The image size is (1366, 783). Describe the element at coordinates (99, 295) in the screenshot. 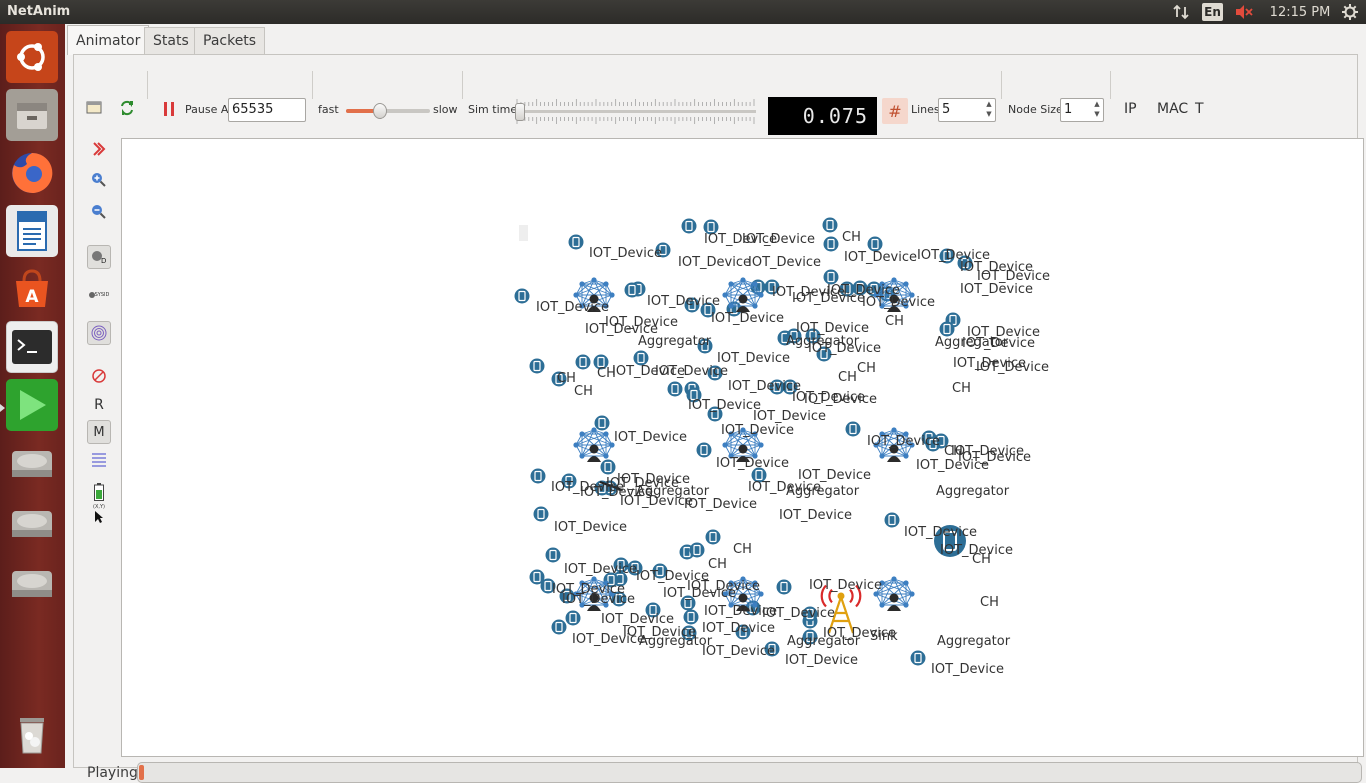

I see `show-sysid-icon: SYSID` at that location.